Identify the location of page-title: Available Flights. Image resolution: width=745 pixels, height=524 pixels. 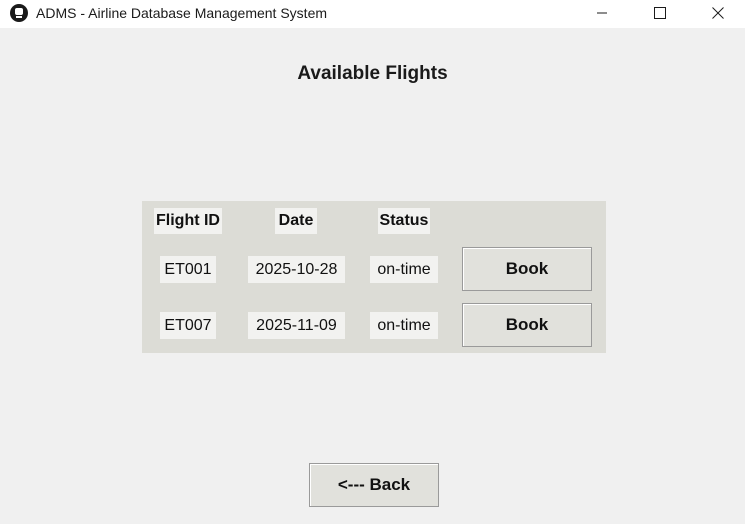
(372, 73).